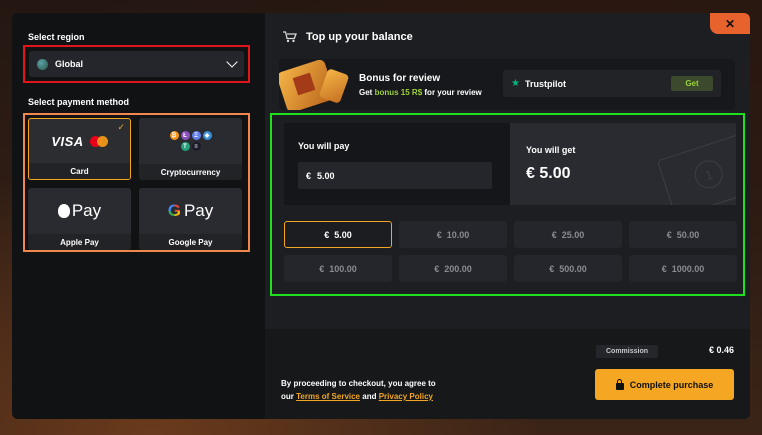 The width and height of the screenshot is (762, 435). I want to click on payment-method-apple-pay: Pay Apple Pay, so click(79, 219).